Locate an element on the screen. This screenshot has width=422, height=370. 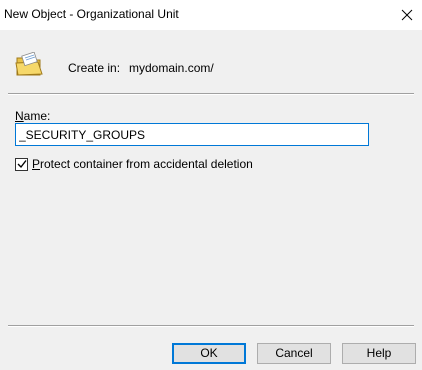
name-input is located at coordinates (192, 134).